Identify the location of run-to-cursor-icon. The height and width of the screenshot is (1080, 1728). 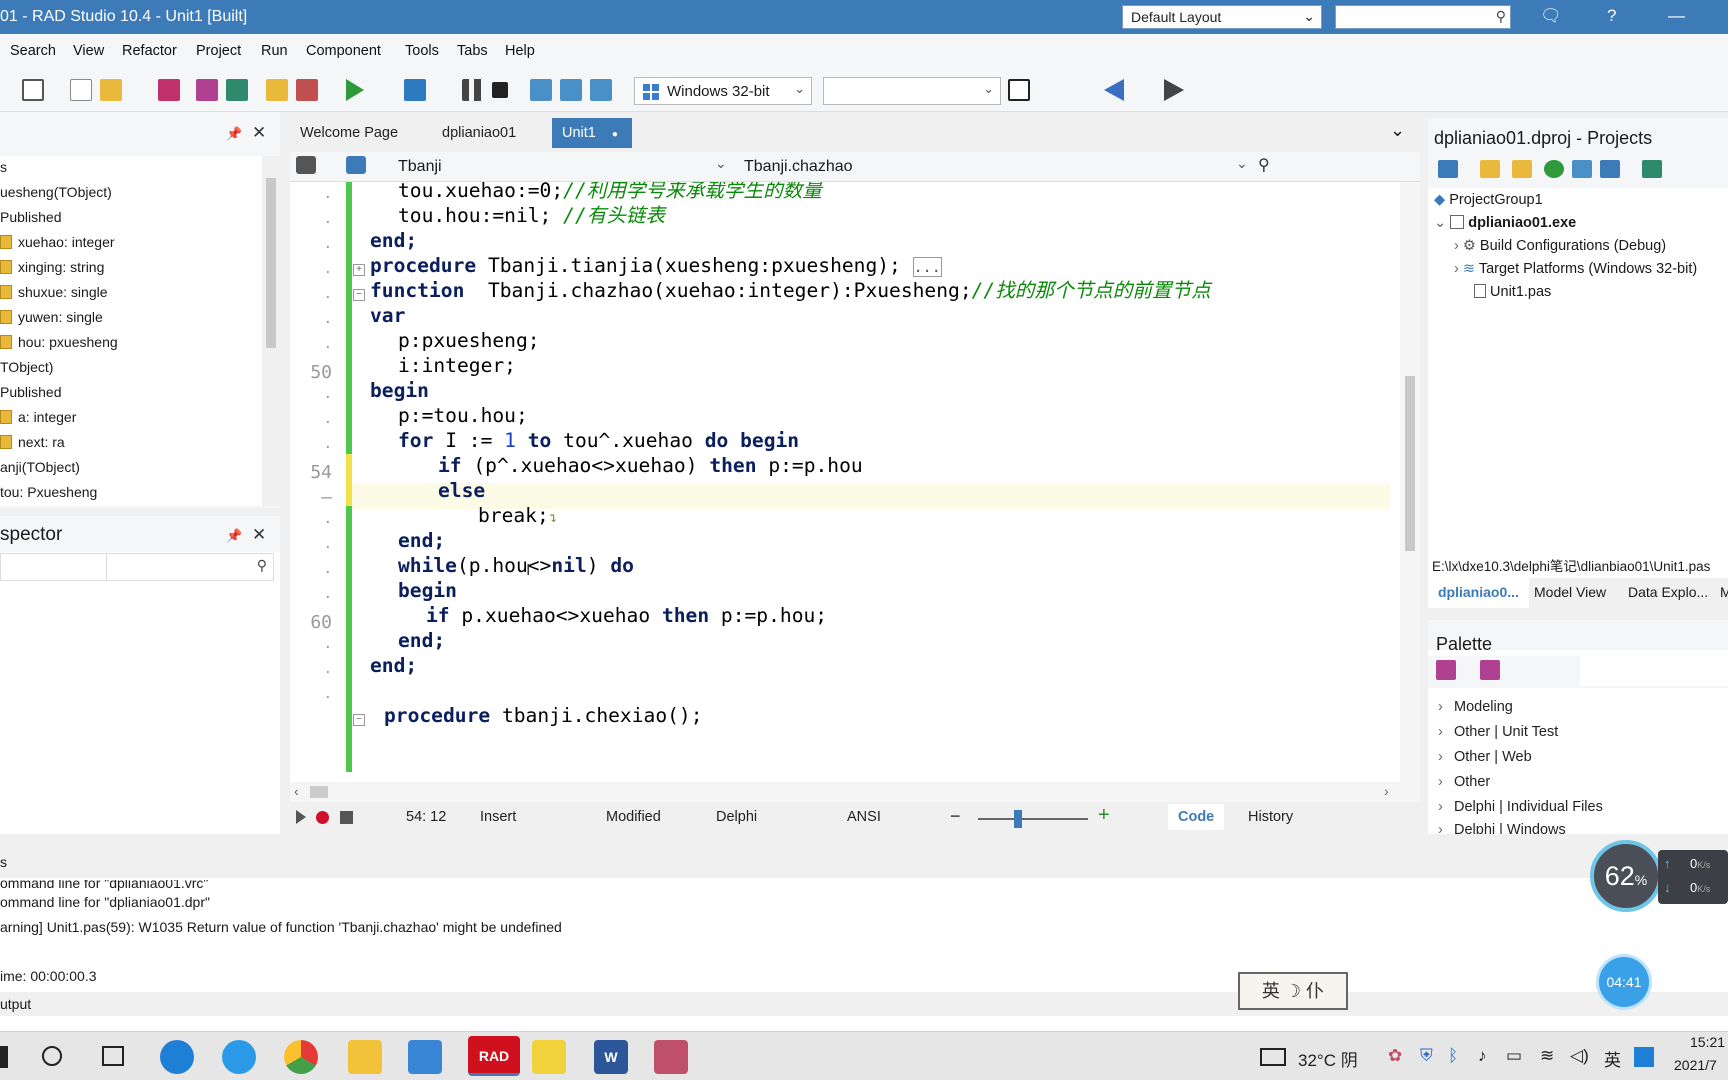
(601, 90).